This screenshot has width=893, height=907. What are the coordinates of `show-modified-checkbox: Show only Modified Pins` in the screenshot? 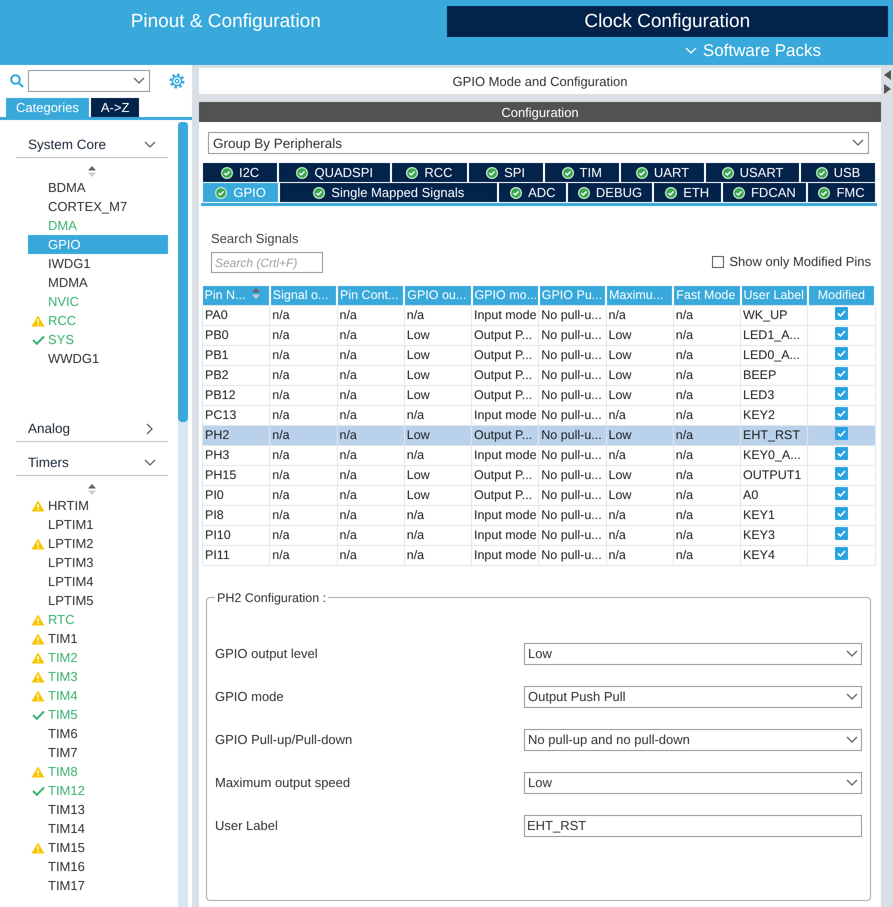 It's located at (791, 261).